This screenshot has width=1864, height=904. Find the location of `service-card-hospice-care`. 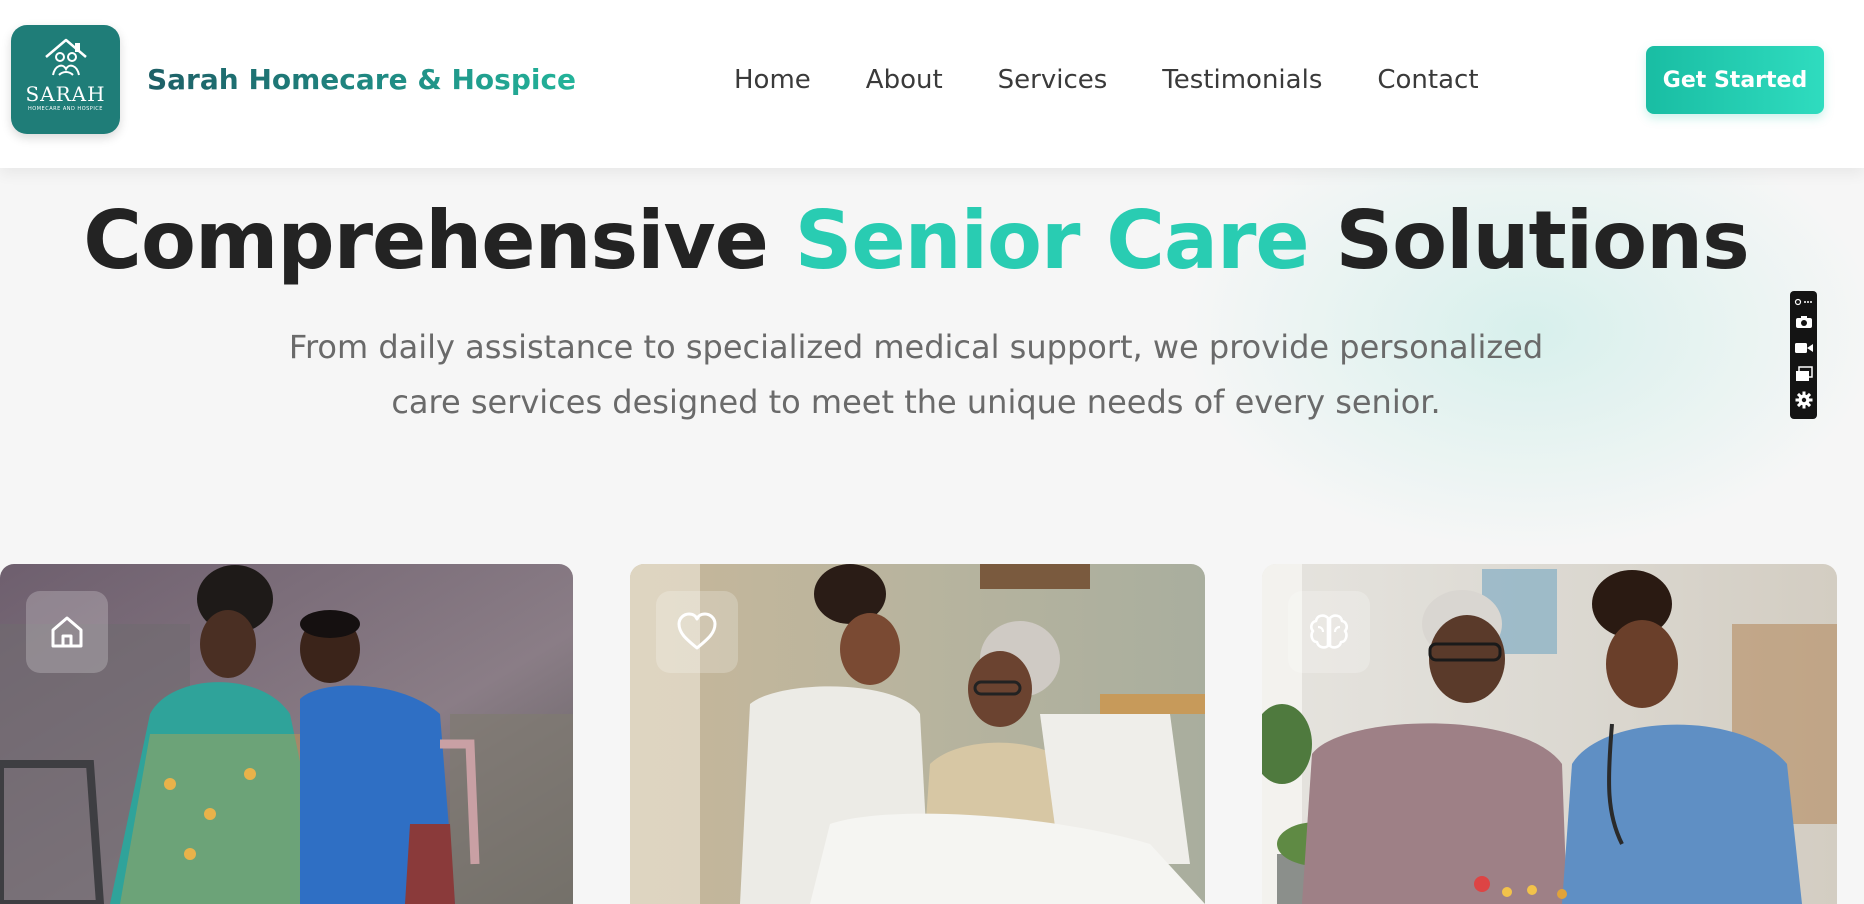

service-card-hospice-care is located at coordinates (917, 734).